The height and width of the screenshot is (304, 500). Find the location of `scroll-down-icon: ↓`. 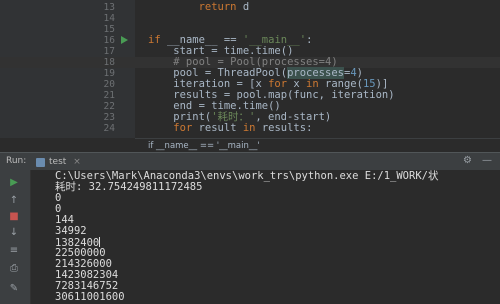

scroll-down-icon: ↓ is located at coordinates (14, 232).